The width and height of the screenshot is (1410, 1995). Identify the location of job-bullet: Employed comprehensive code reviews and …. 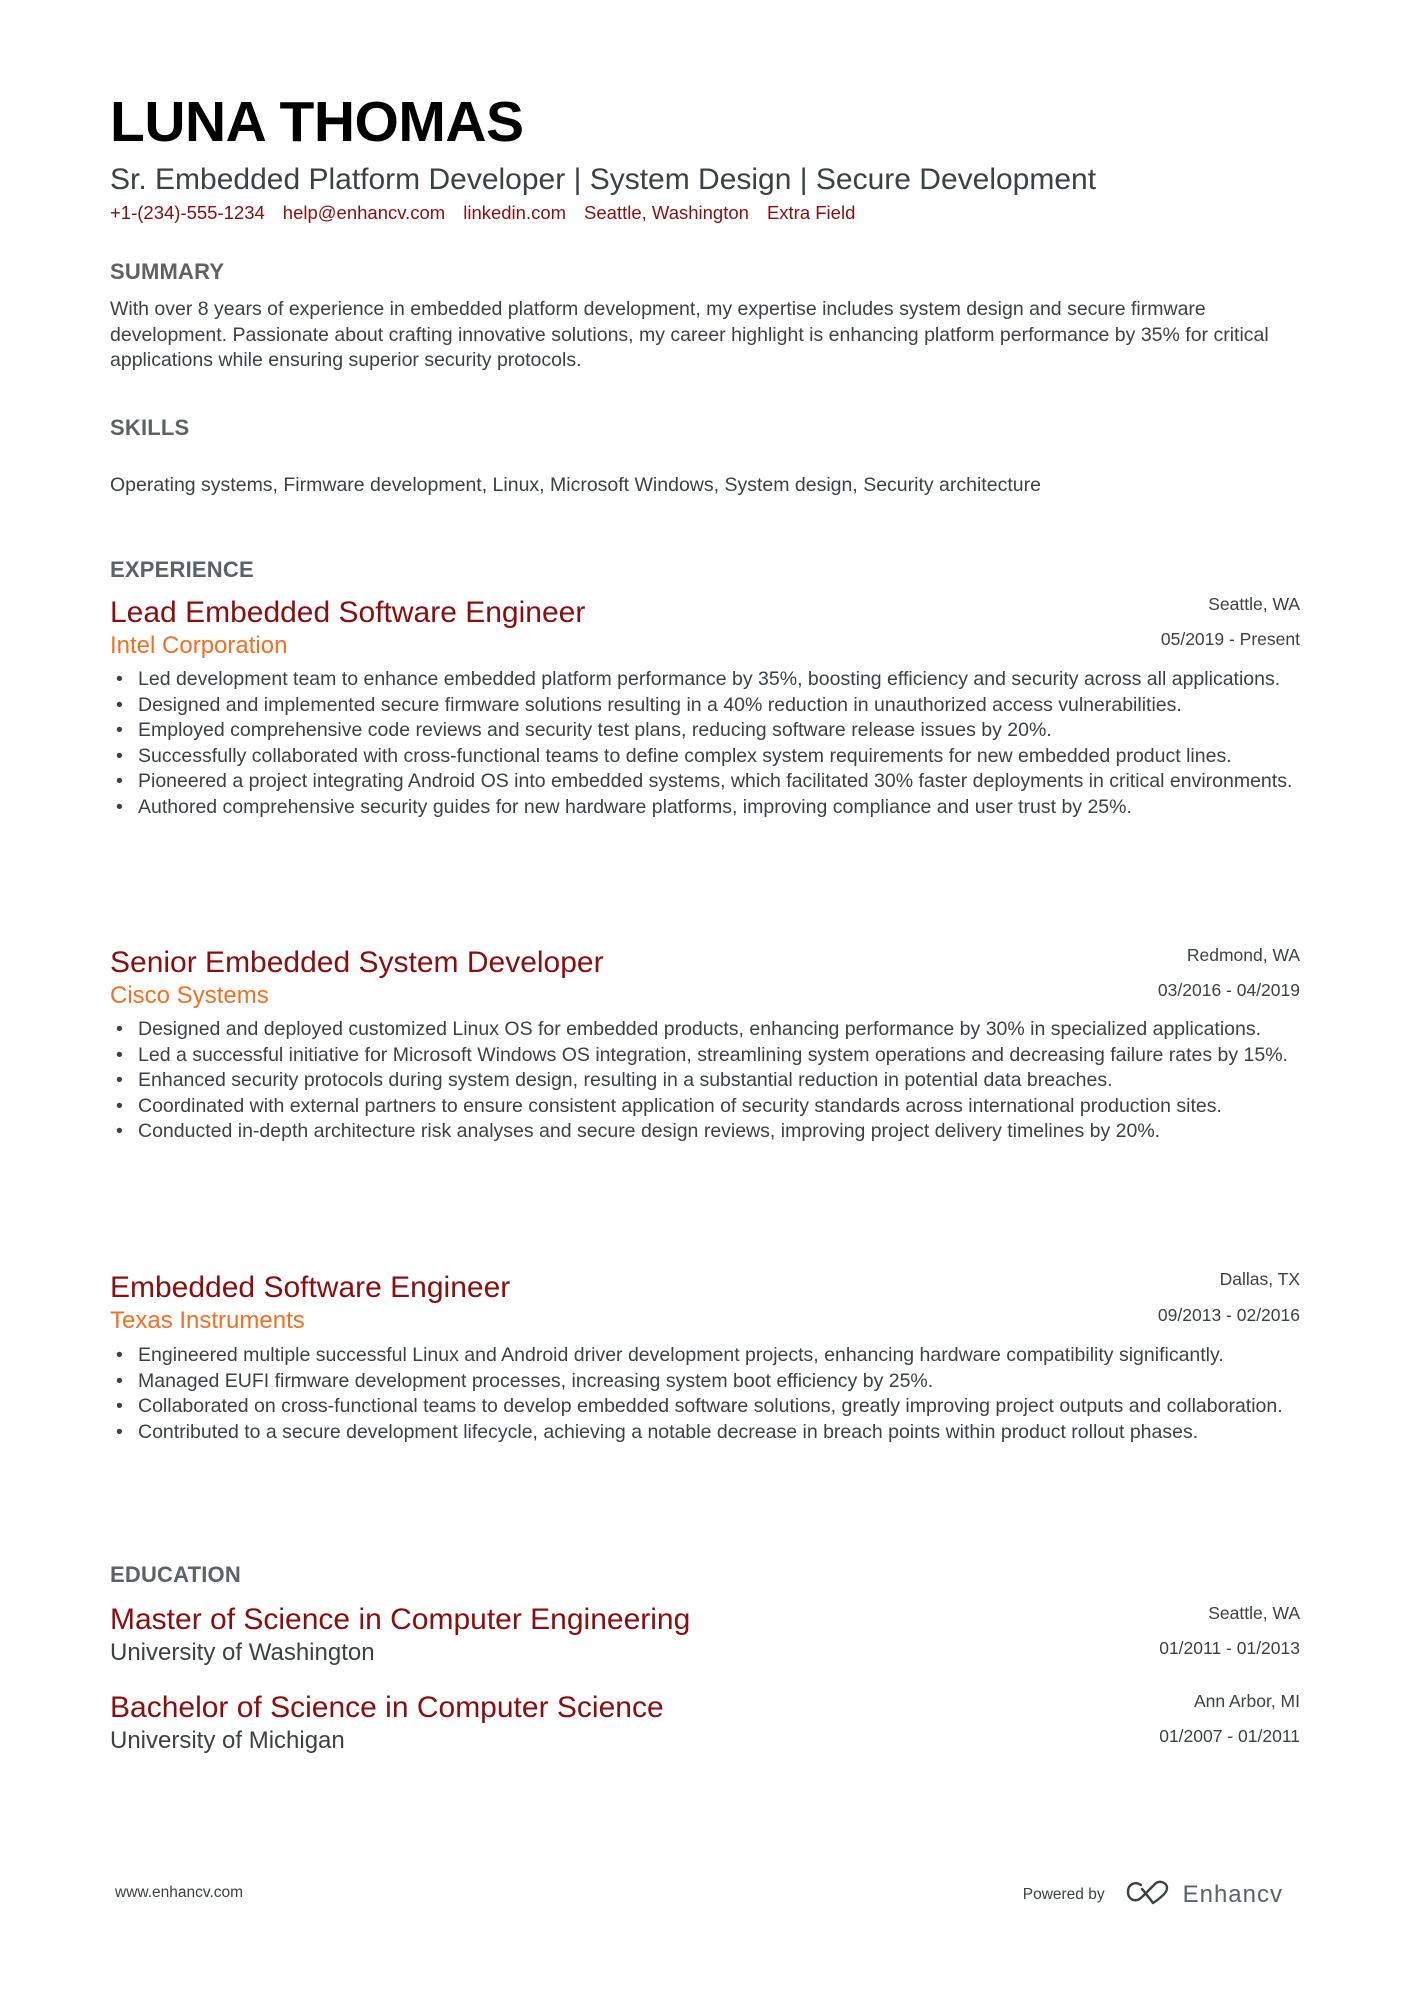
(710, 731).